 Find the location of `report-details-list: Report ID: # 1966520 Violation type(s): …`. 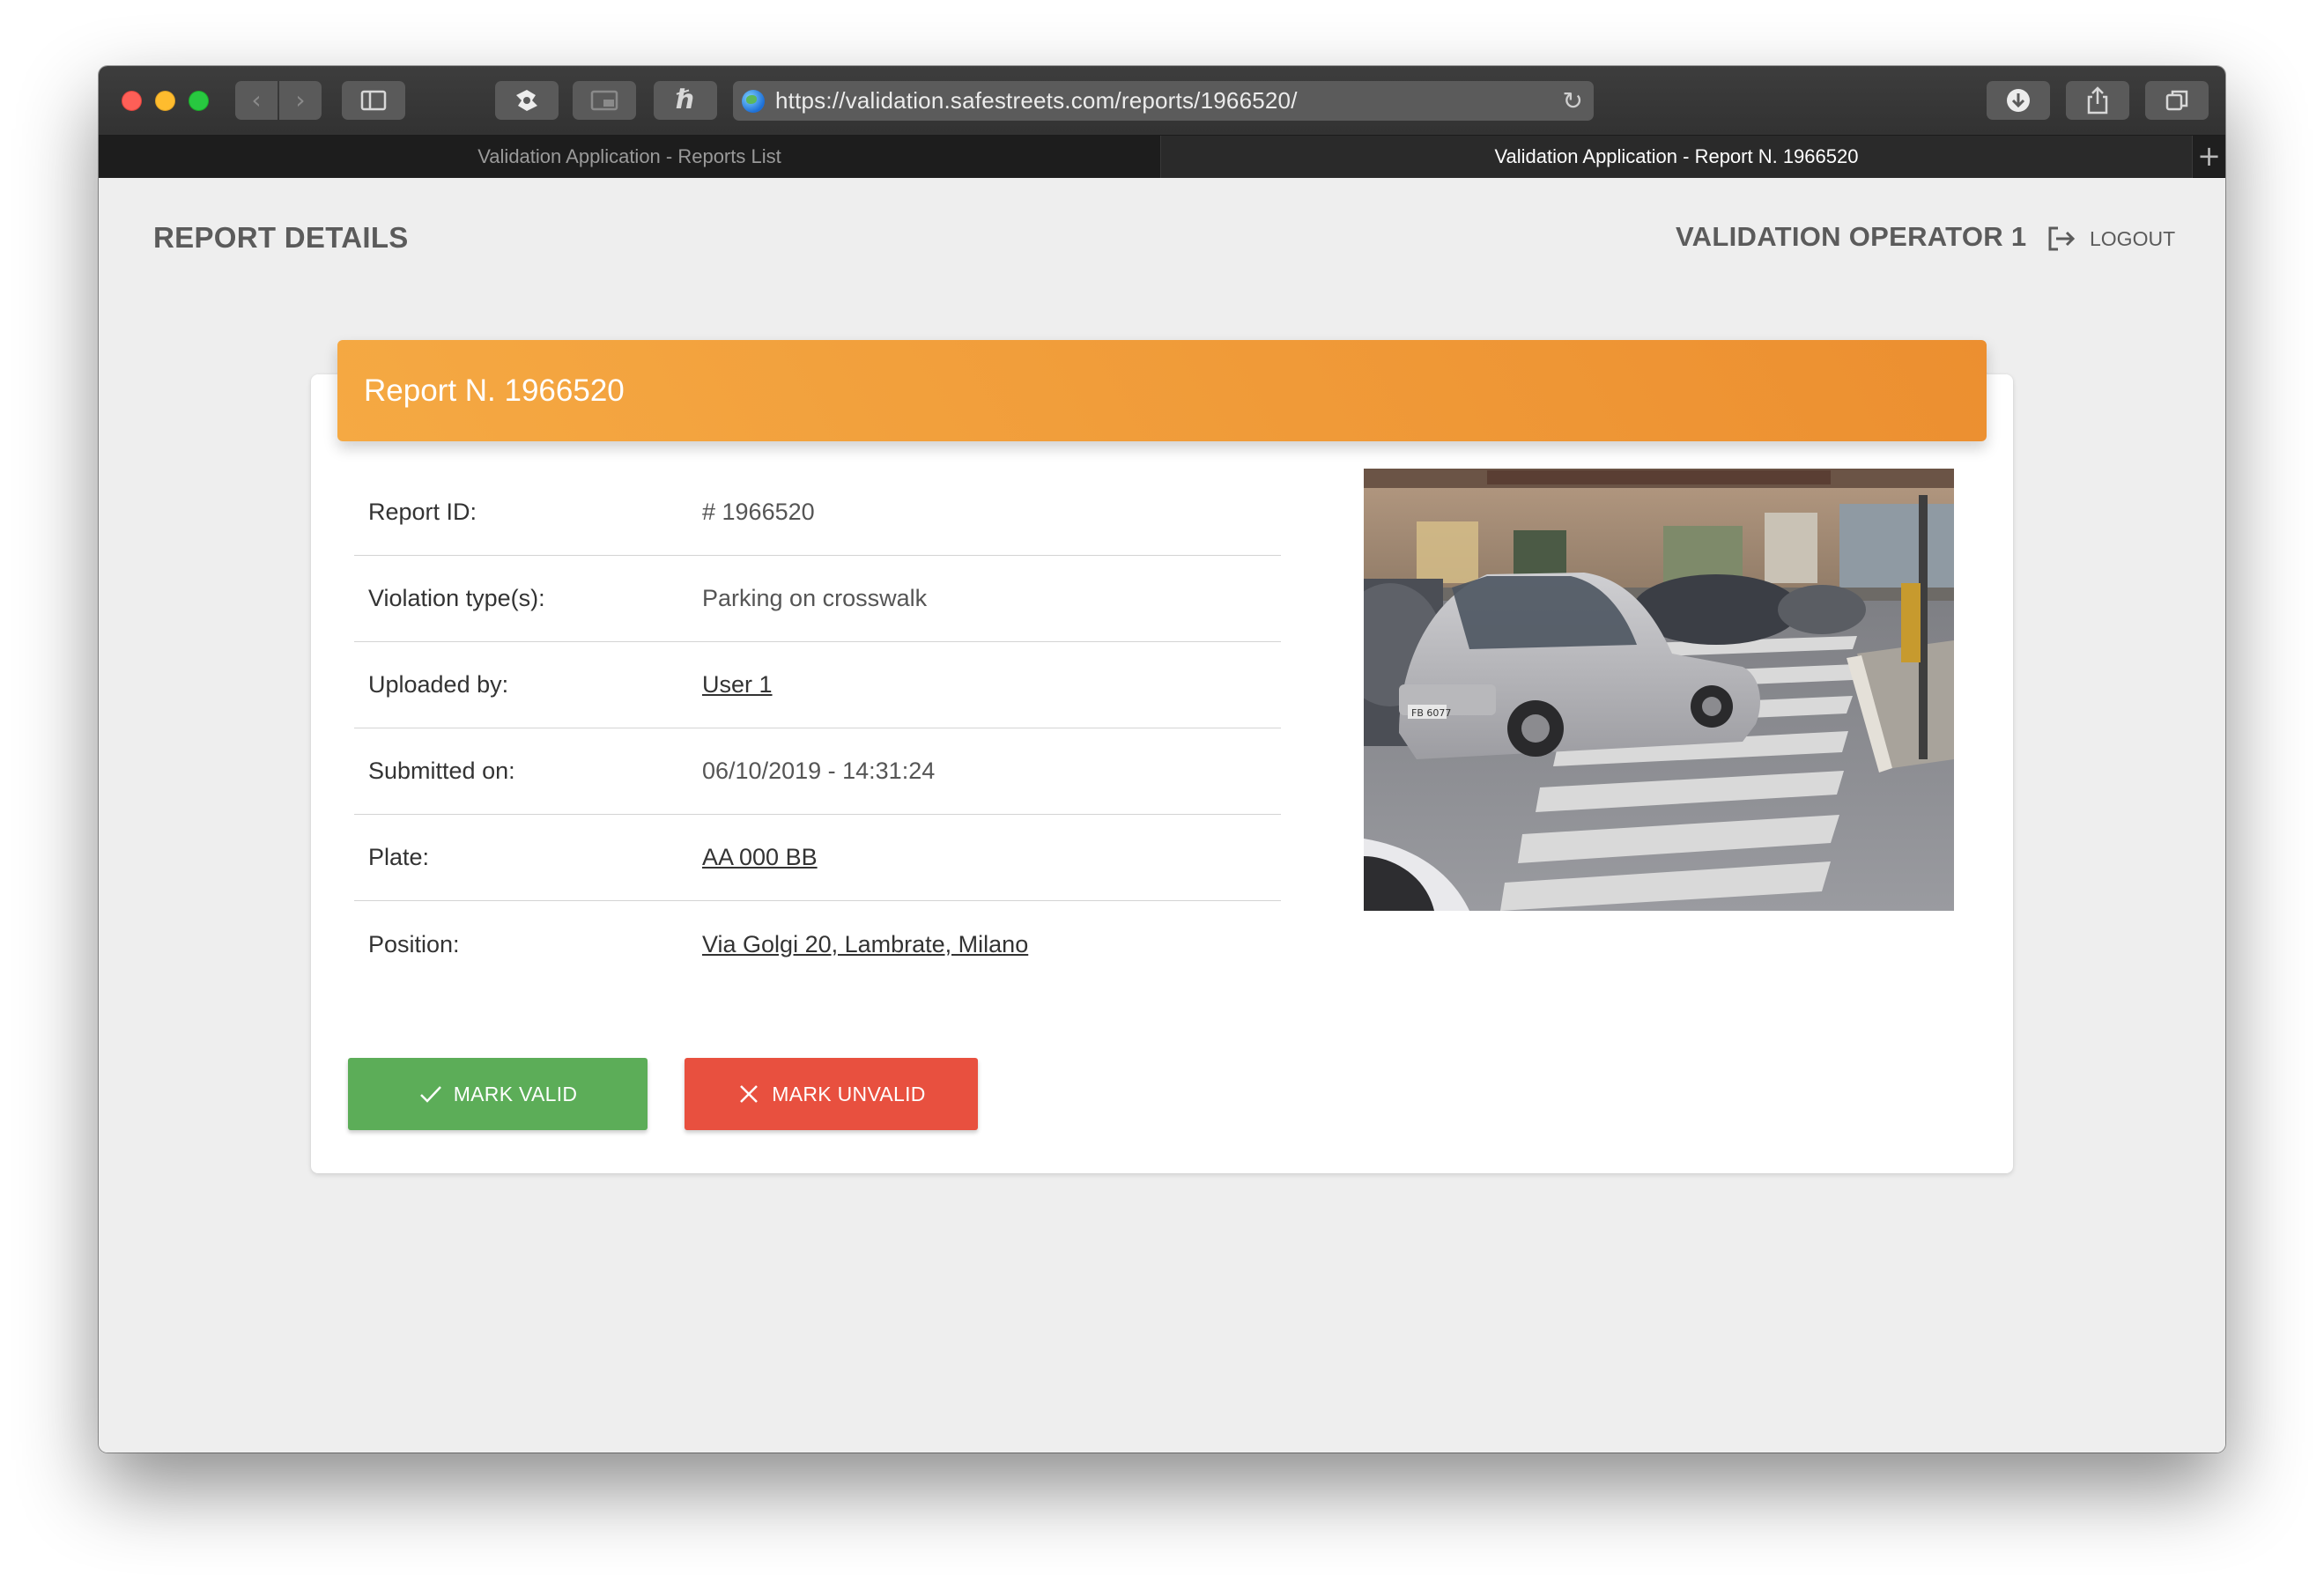

report-details-list: Report ID: # 1966520 Violation type(s): … is located at coordinates (817, 728).